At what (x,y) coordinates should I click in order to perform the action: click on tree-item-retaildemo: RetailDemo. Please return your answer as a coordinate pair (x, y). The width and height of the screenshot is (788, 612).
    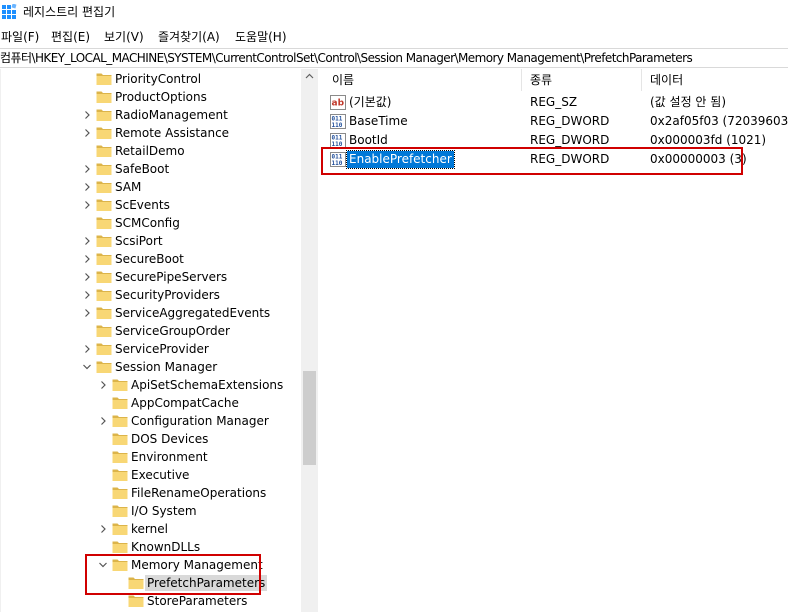
    Looking at the image, I should click on (150, 151).